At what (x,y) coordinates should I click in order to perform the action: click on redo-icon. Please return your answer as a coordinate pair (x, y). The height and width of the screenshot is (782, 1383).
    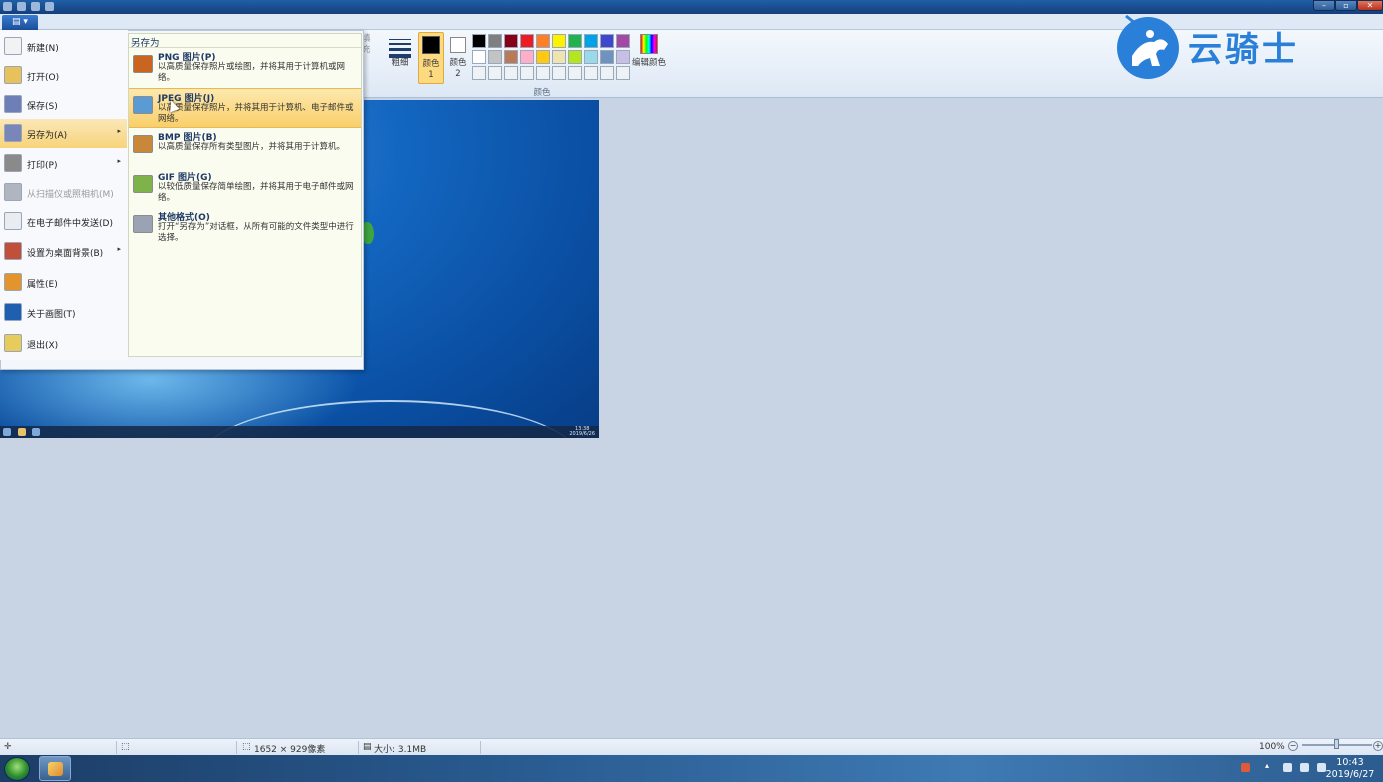
    Looking at the image, I should click on (49, 6).